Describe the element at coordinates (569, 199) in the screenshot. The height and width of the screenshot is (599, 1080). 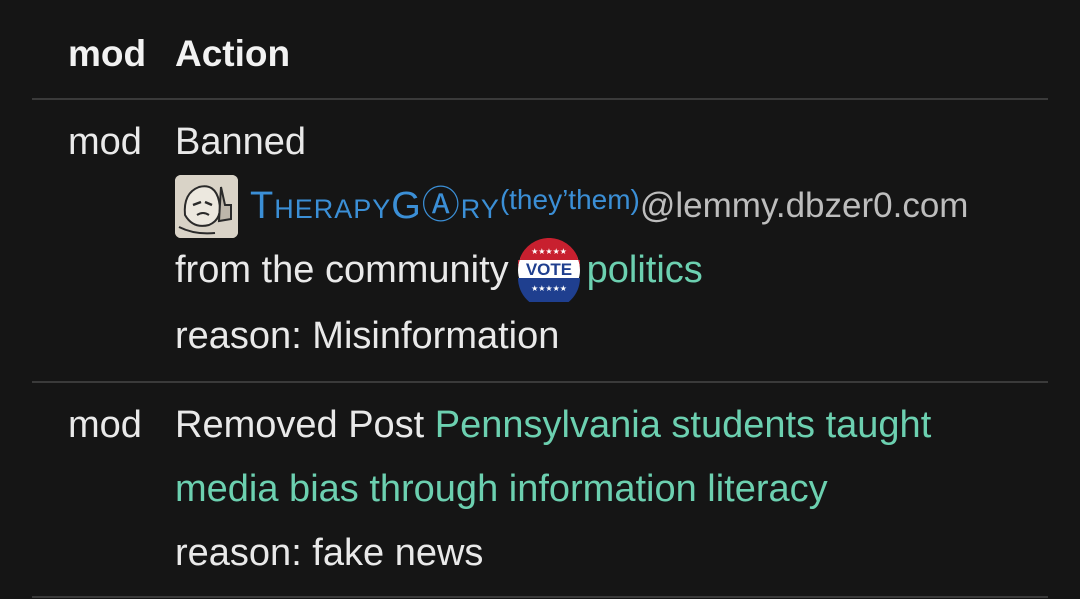
I see `user-pronouns: (they’them)` at that location.